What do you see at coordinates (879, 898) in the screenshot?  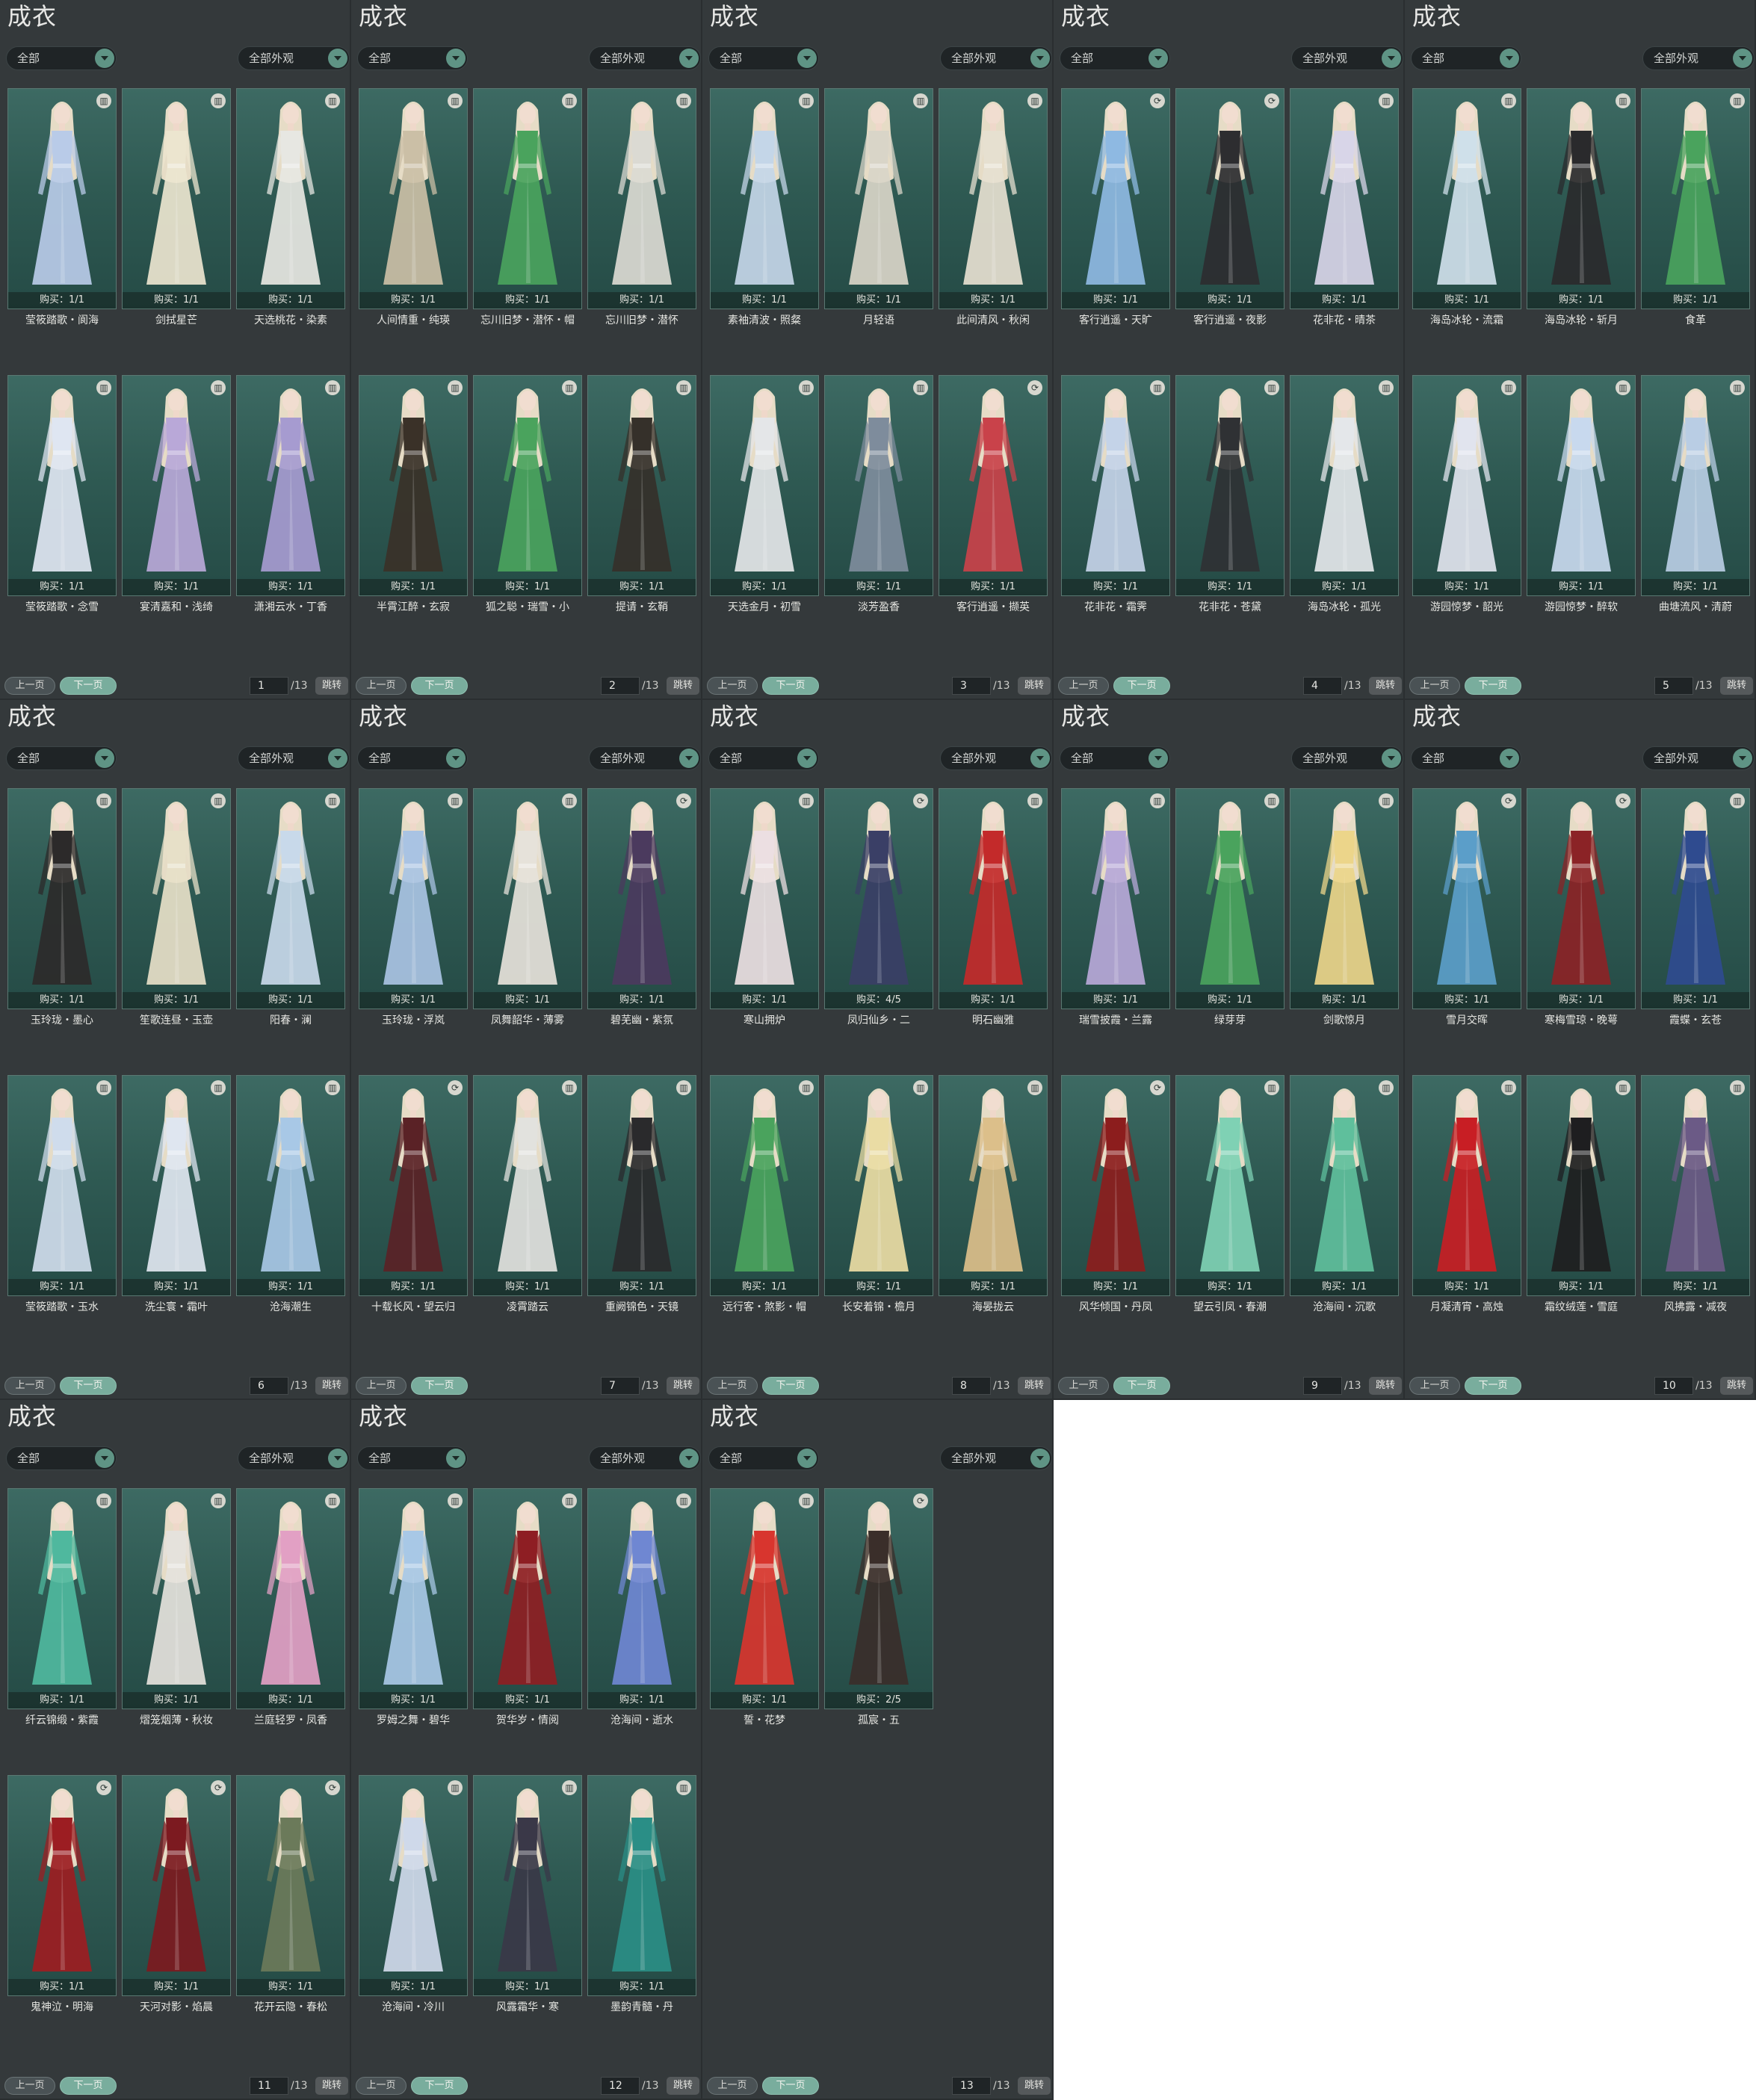 I see `outfit-card: ⟳ 购买：4/5` at bounding box center [879, 898].